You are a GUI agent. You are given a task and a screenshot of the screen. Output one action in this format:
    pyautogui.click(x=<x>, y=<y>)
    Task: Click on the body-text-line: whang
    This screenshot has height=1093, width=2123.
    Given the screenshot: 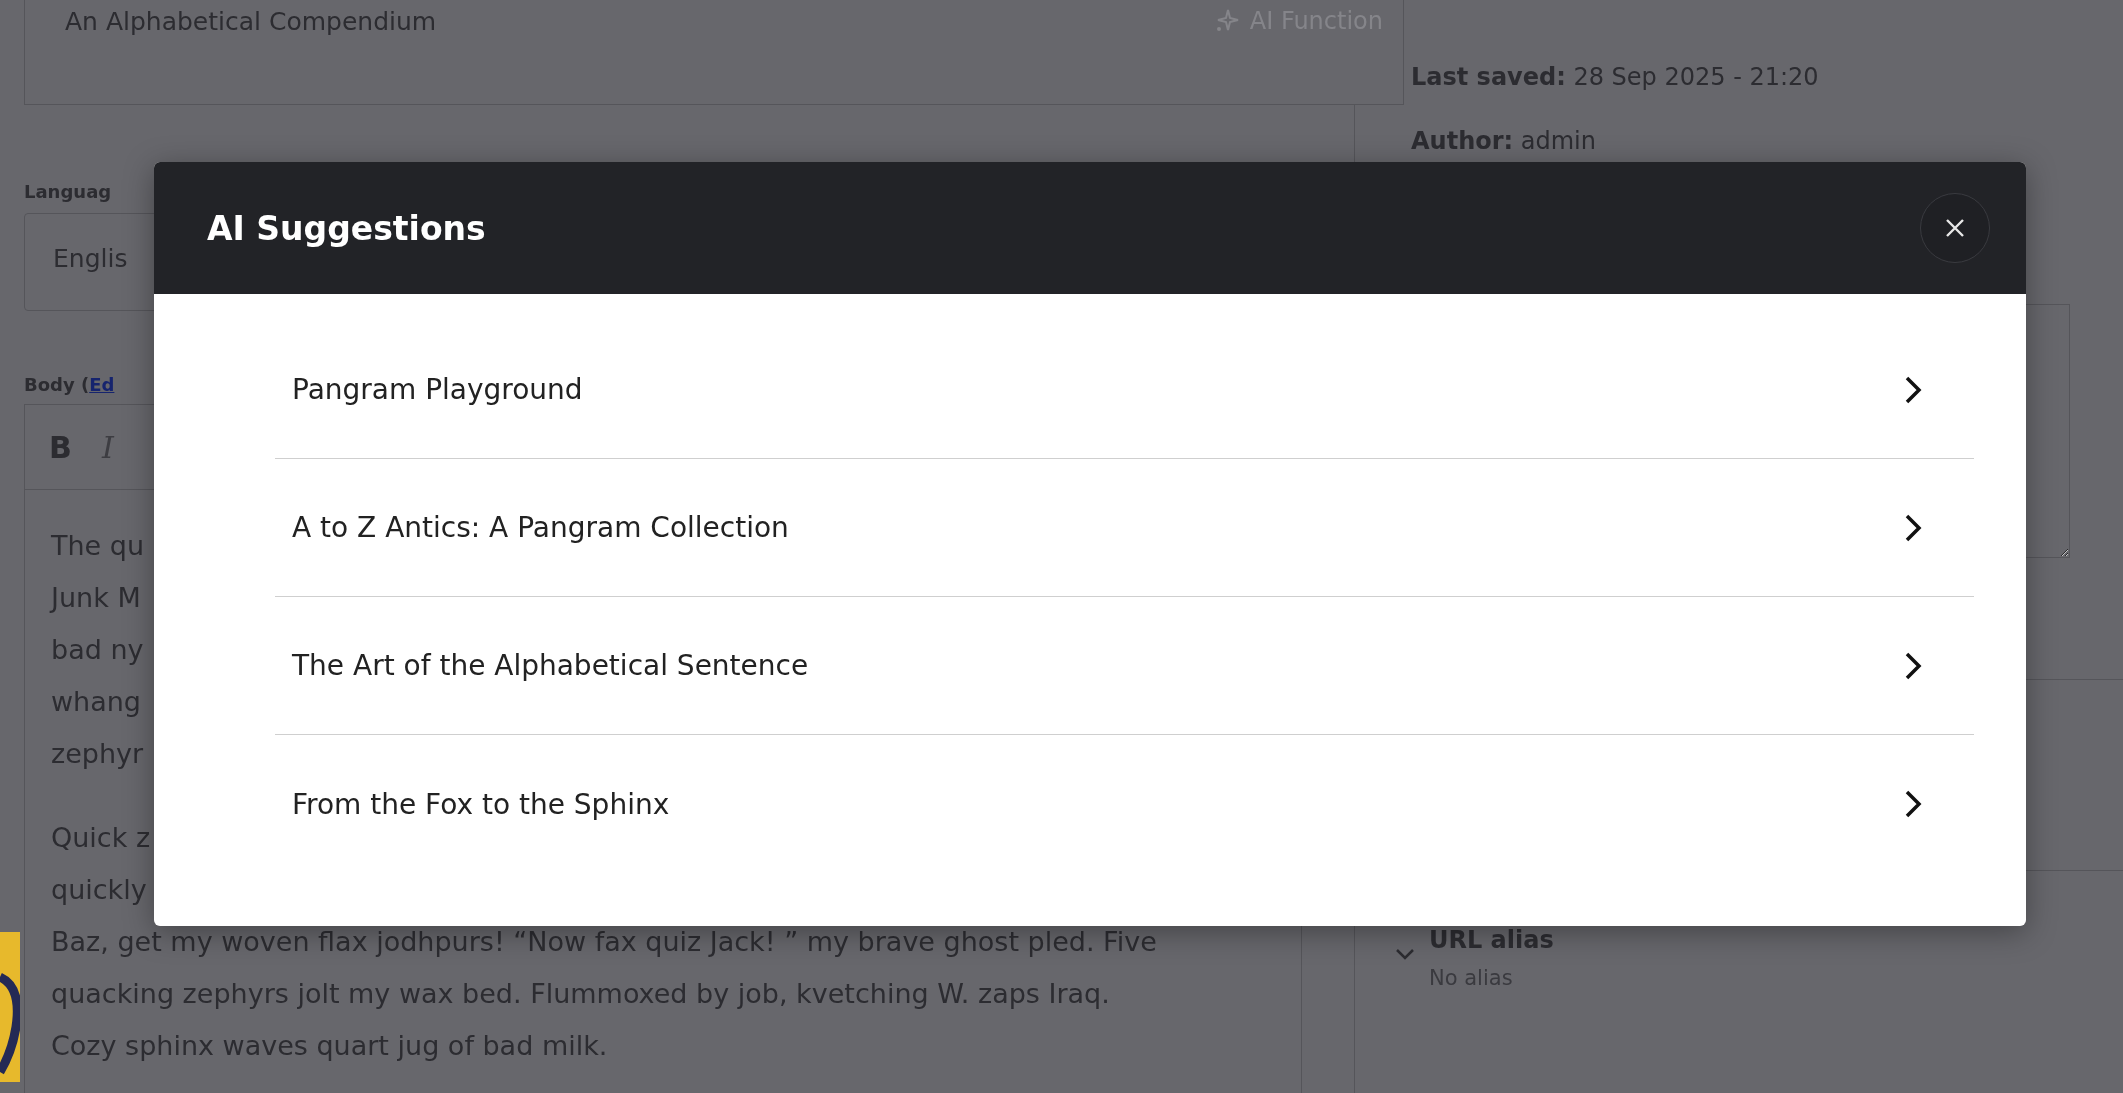 What is the action you would take?
    pyautogui.click(x=96, y=702)
    